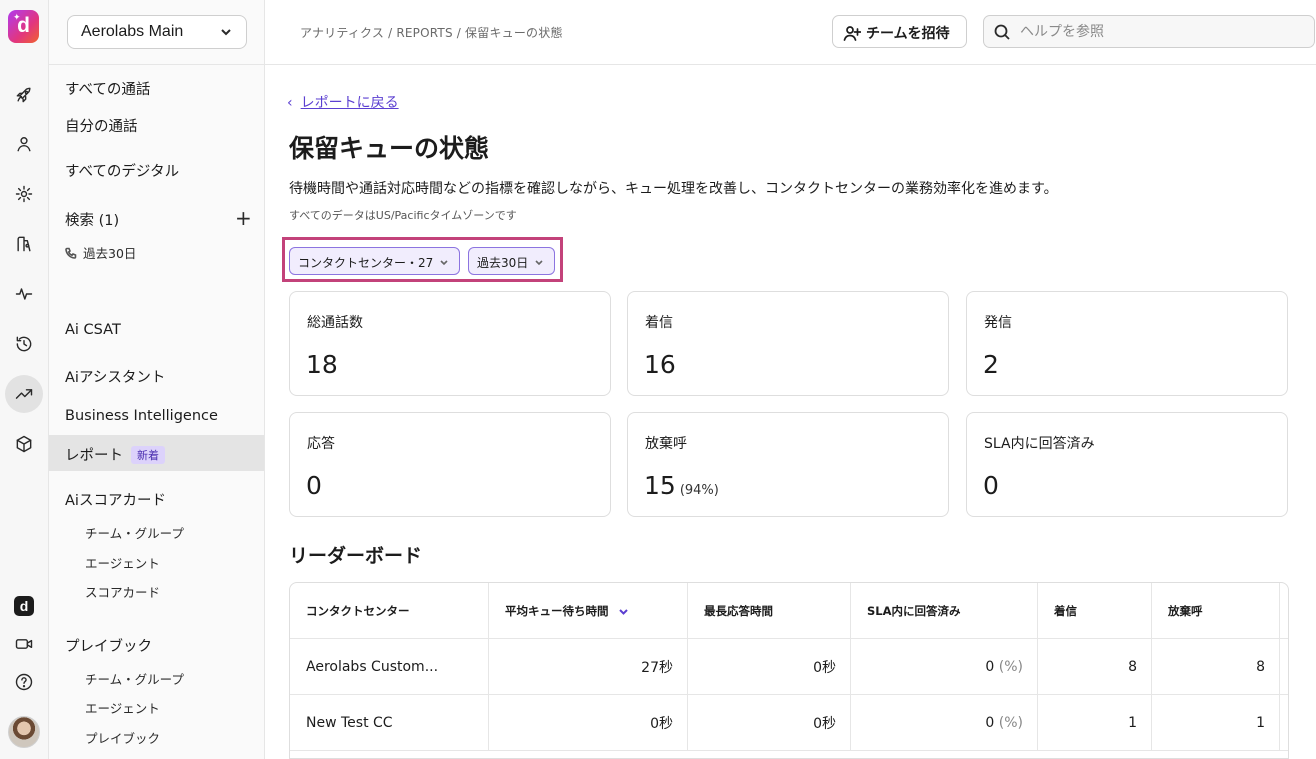  What do you see at coordinates (141, 416) in the screenshot?
I see `sidebar-item-business-intelligence: Business Intelligence` at bounding box center [141, 416].